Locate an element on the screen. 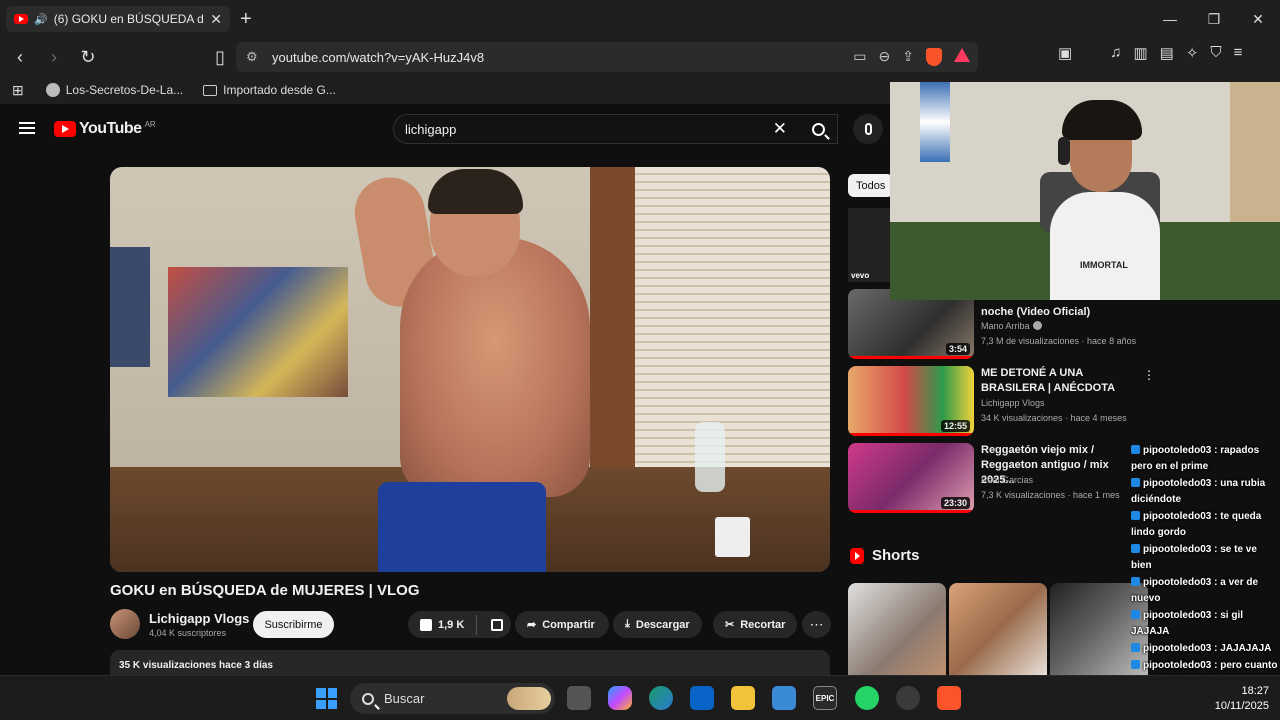 This screenshot has width=1280, height=720. whatsapp-icon is located at coordinates (867, 698).